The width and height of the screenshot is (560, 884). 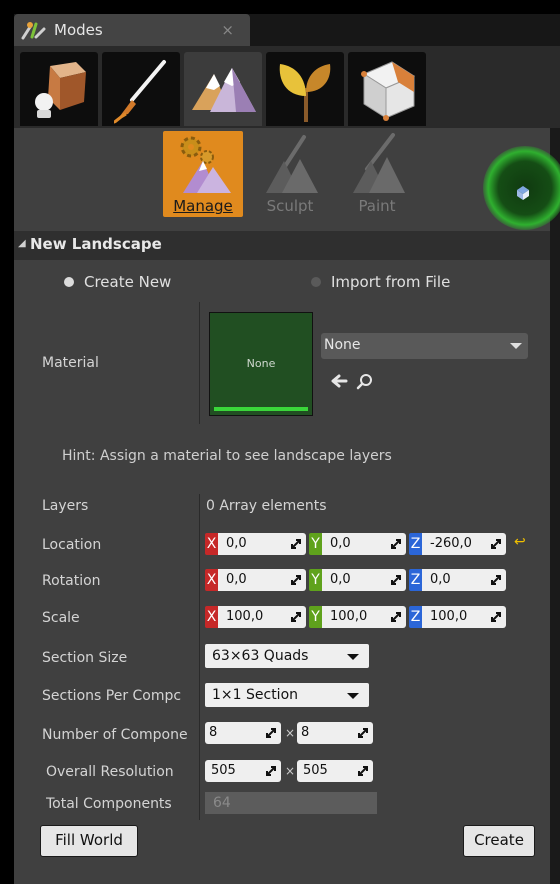 I want to click on material-thumbnail: None, so click(x=261, y=364).